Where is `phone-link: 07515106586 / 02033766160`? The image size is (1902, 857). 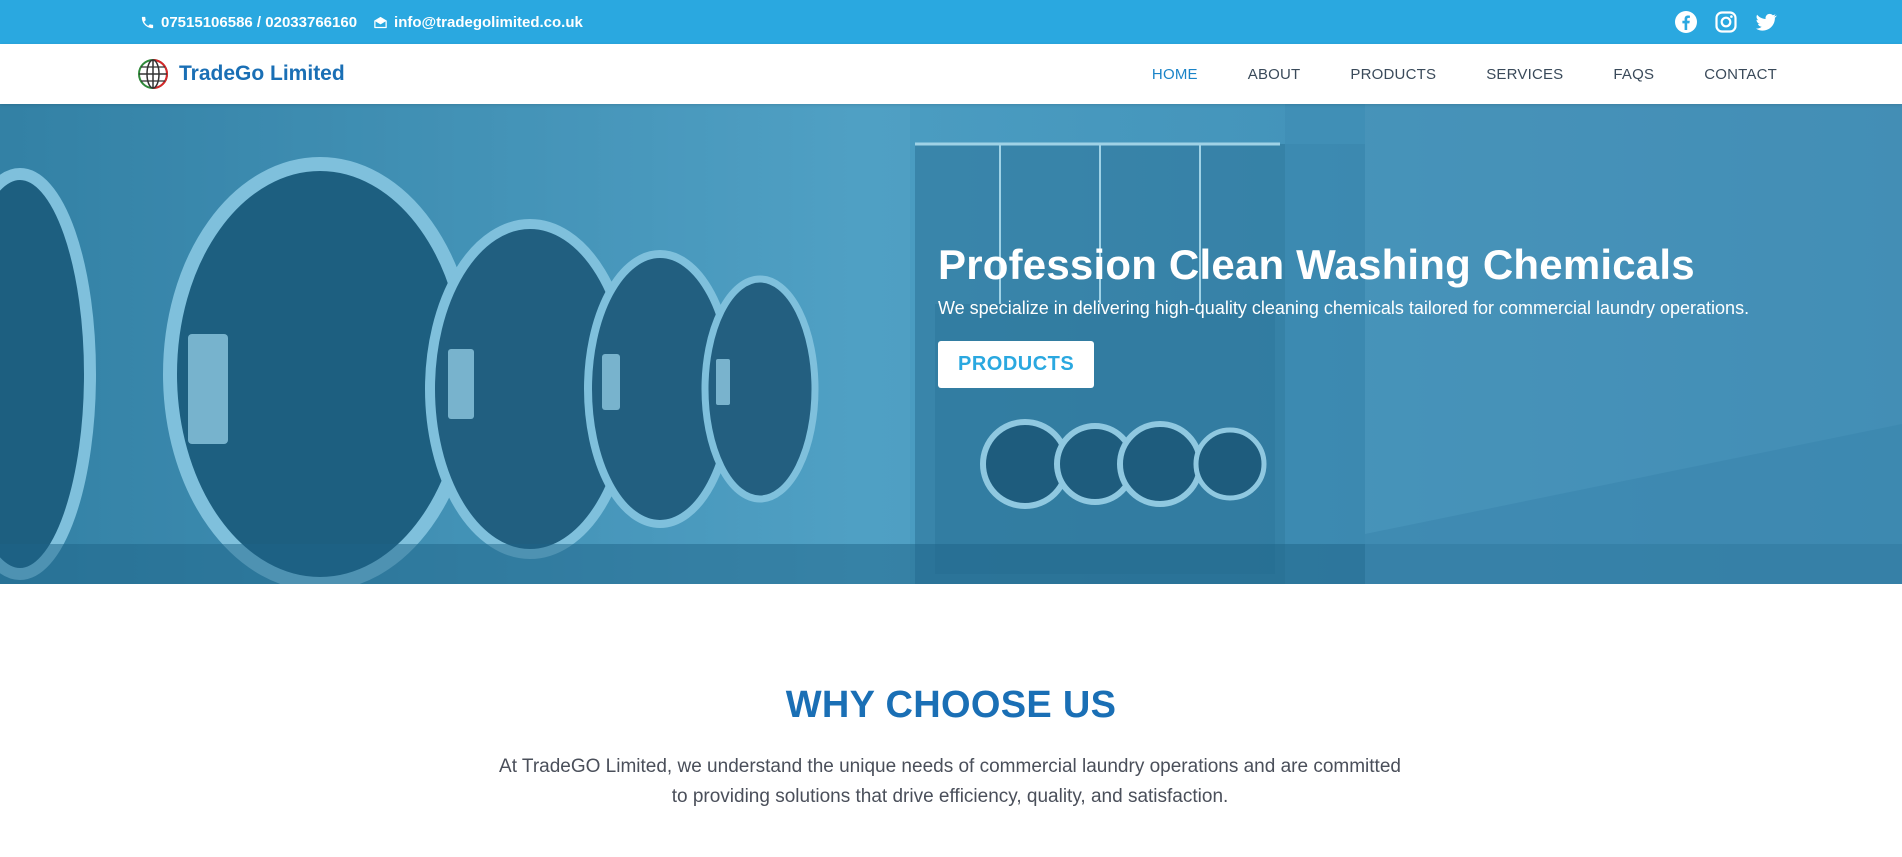
phone-link: 07515106586 / 02033766160 is located at coordinates (248, 22).